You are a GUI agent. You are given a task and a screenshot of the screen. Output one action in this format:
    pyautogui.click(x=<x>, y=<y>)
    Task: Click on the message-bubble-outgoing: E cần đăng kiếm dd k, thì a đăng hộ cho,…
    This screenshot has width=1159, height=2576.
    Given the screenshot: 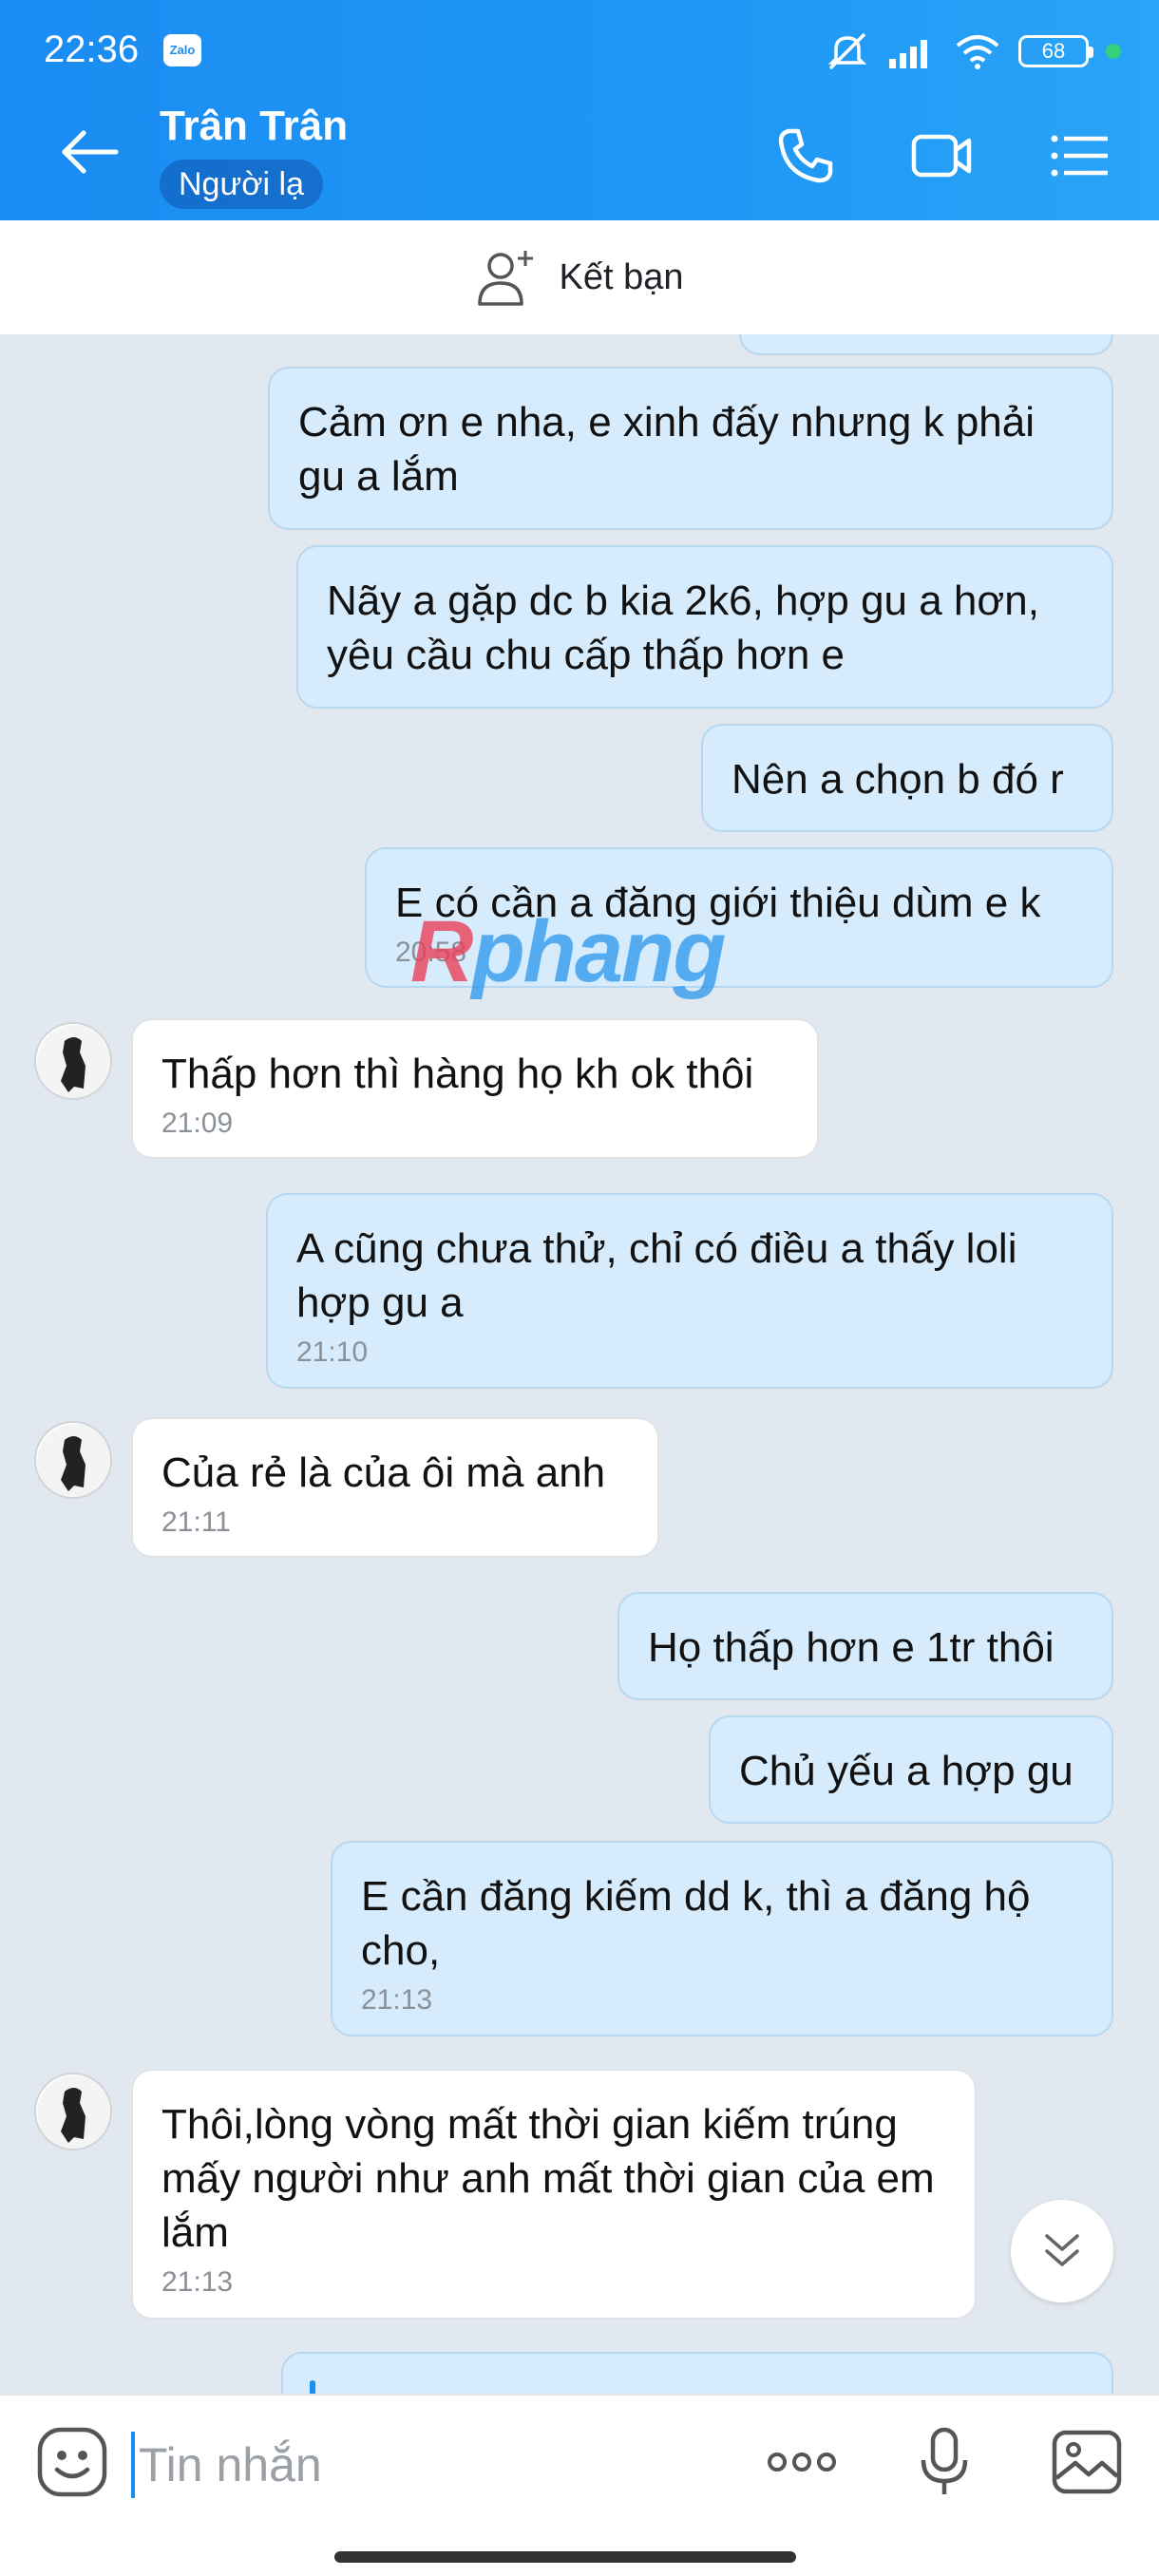 What is the action you would take?
    pyautogui.click(x=722, y=1938)
    